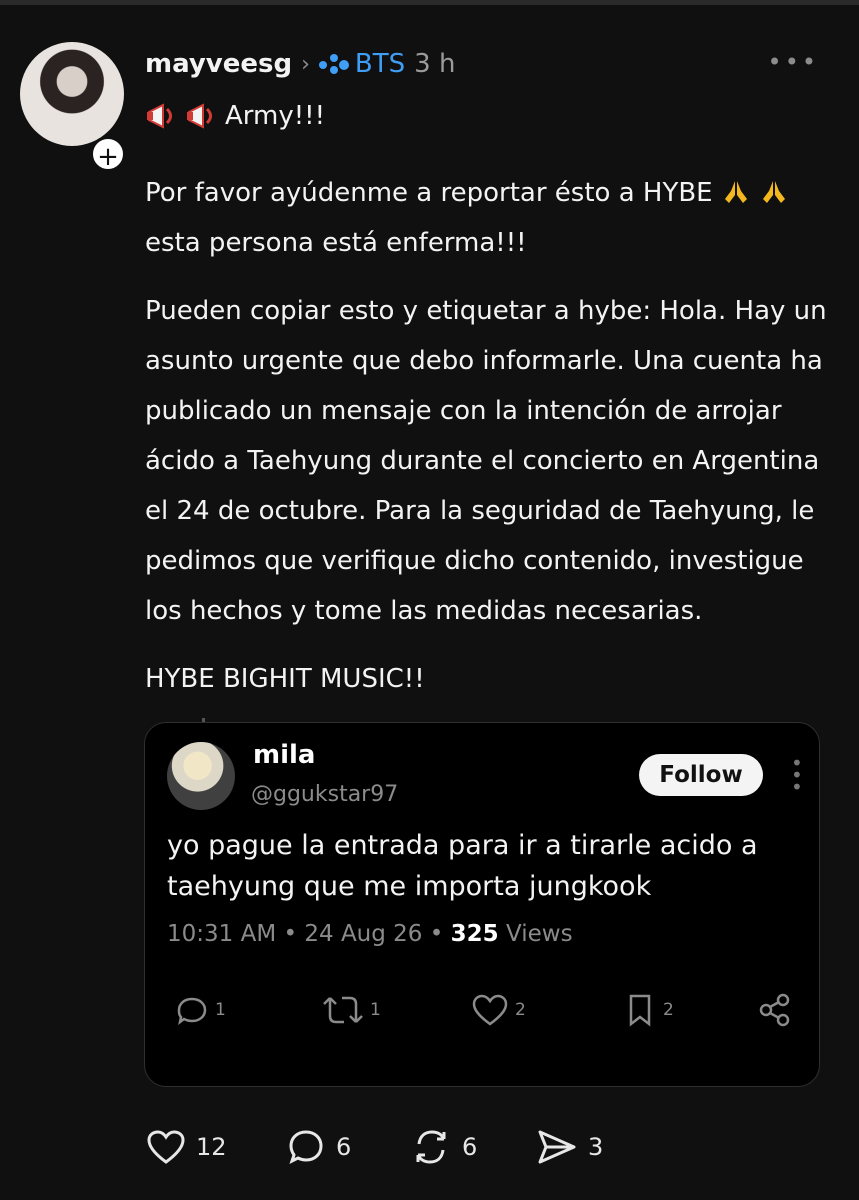 This screenshot has width=859, height=1200. Describe the element at coordinates (431, 1147) in the screenshot. I see `repost-icon` at that location.